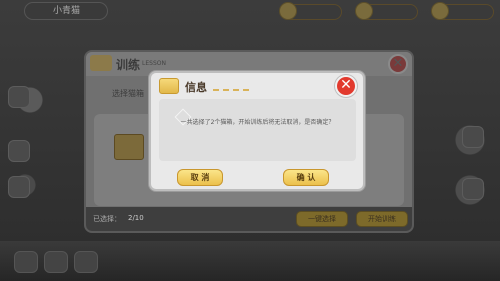  Describe the element at coordinates (249, 219) in the screenshot. I see `training-footer: 已选择： 2/10 一键选择 开始训练` at that location.